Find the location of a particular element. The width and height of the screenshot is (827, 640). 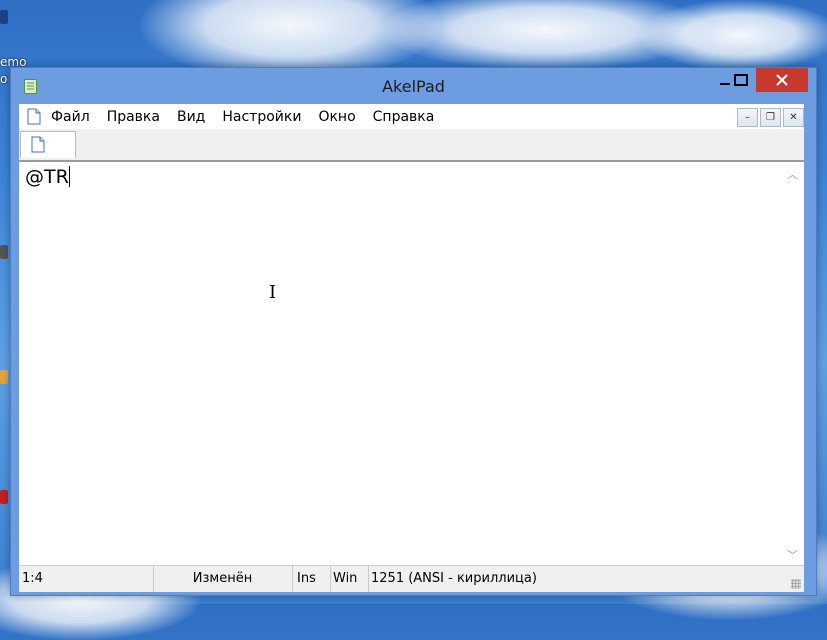

document-tab is located at coordinates (48, 144).